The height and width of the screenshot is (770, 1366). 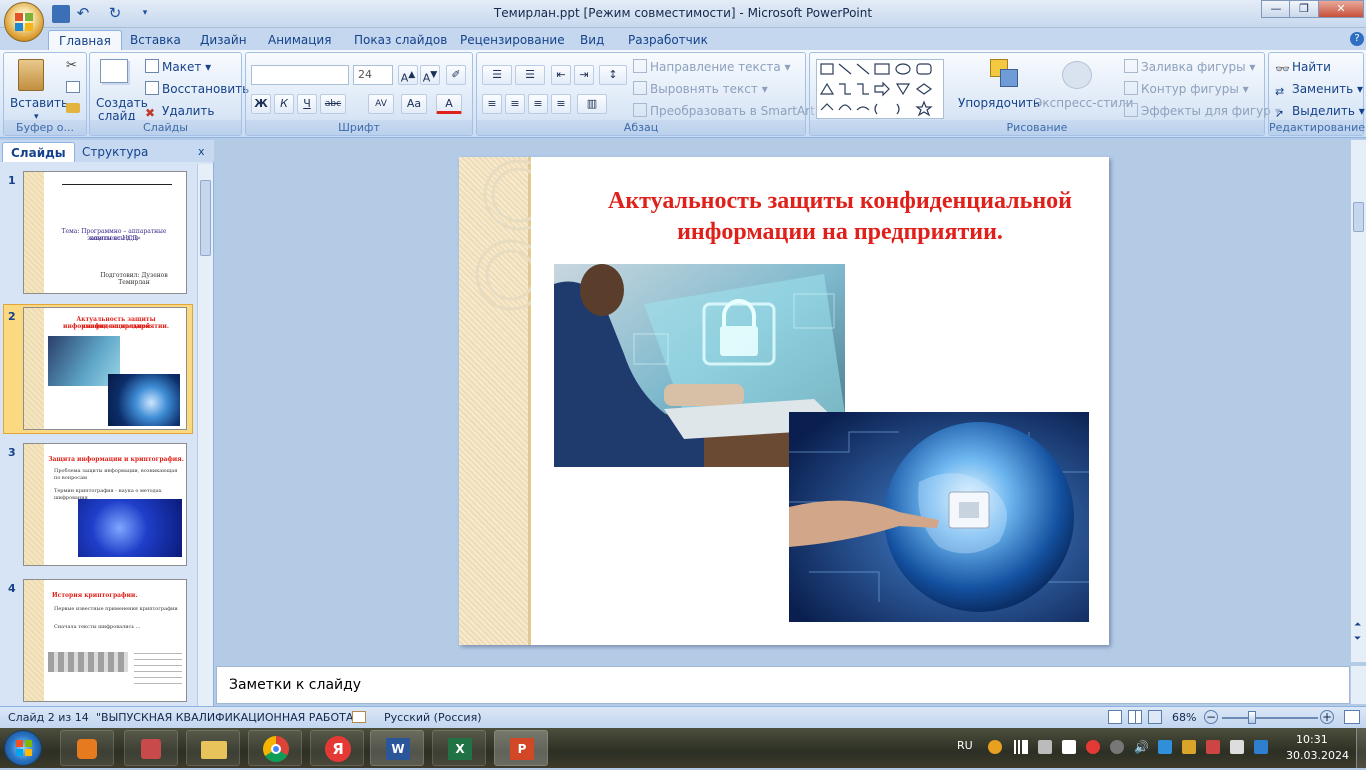 What do you see at coordinates (83, 14) in the screenshot?
I see `undo-icon: ↶` at bounding box center [83, 14].